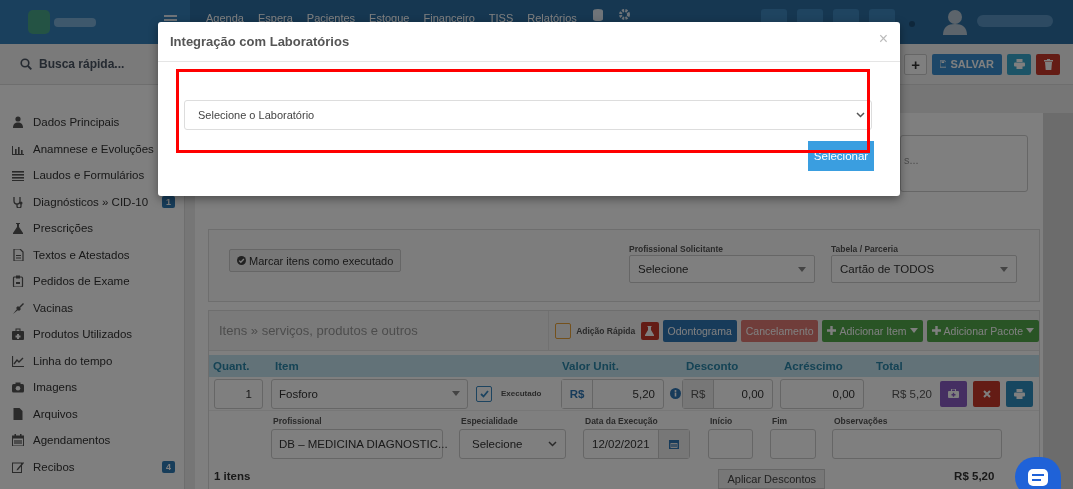 This screenshot has height=489, width=1073. I want to click on select-button: Selecionar, so click(841, 156).